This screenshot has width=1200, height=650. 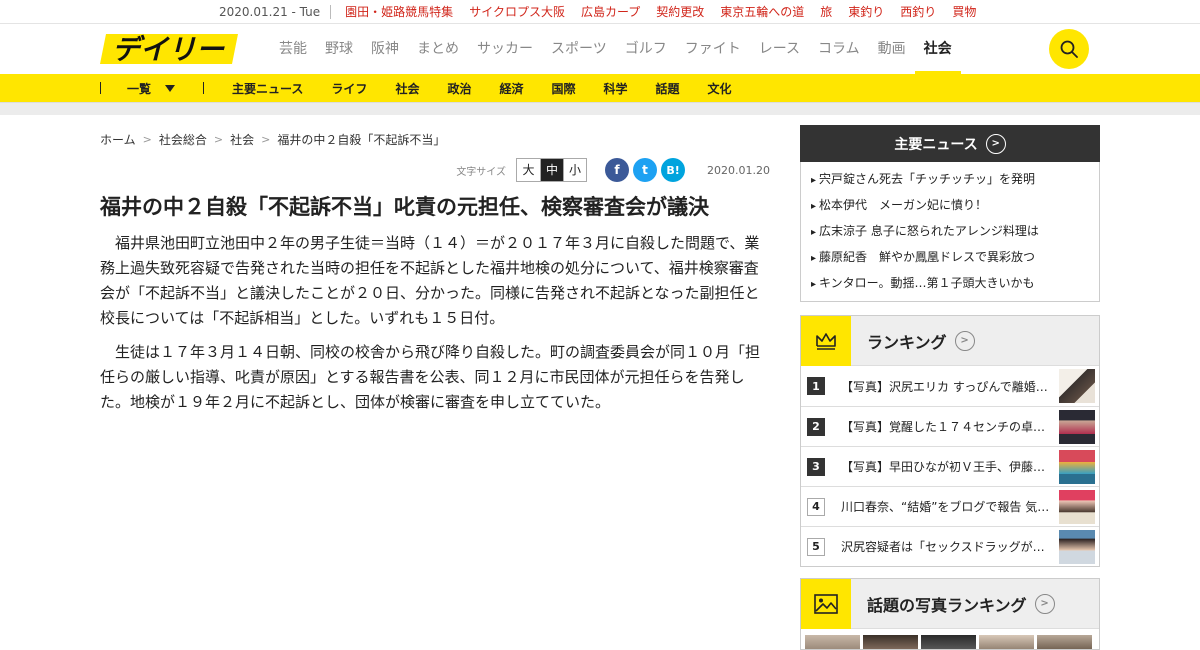 What do you see at coordinates (964, 11) in the screenshot?
I see `topbar-link: 買物` at bounding box center [964, 11].